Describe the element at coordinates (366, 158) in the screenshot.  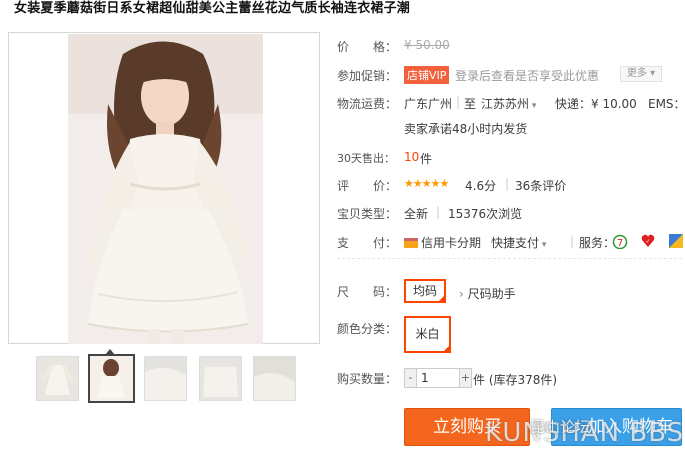
I see `sold-label: 30天售出：` at that location.